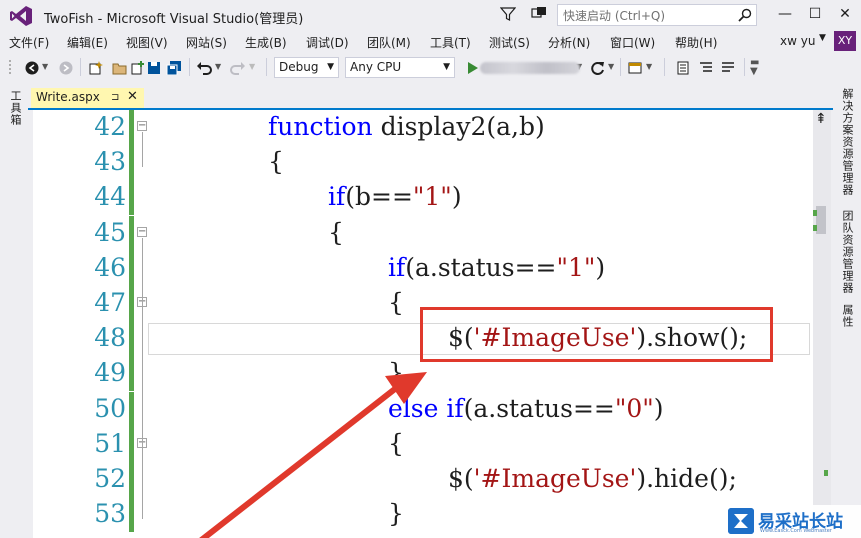 The height and width of the screenshot is (538, 861). What do you see at coordinates (530, 68) in the screenshot?
I see `blurred-target-dropdown` at bounding box center [530, 68].